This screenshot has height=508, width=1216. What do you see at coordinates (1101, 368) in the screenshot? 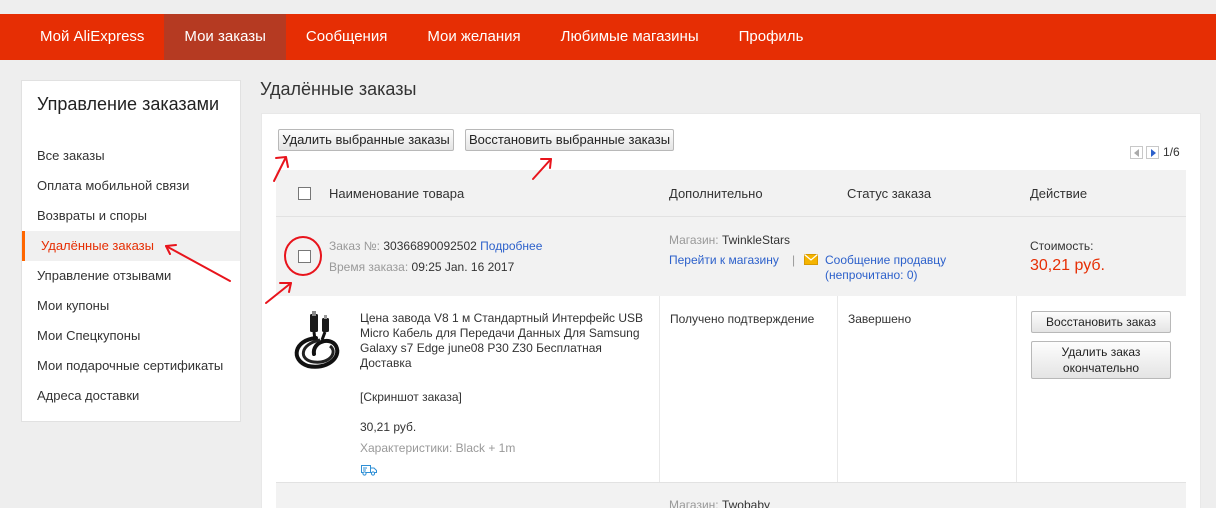
I see `delete-button-line: окончательно` at bounding box center [1101, 368].